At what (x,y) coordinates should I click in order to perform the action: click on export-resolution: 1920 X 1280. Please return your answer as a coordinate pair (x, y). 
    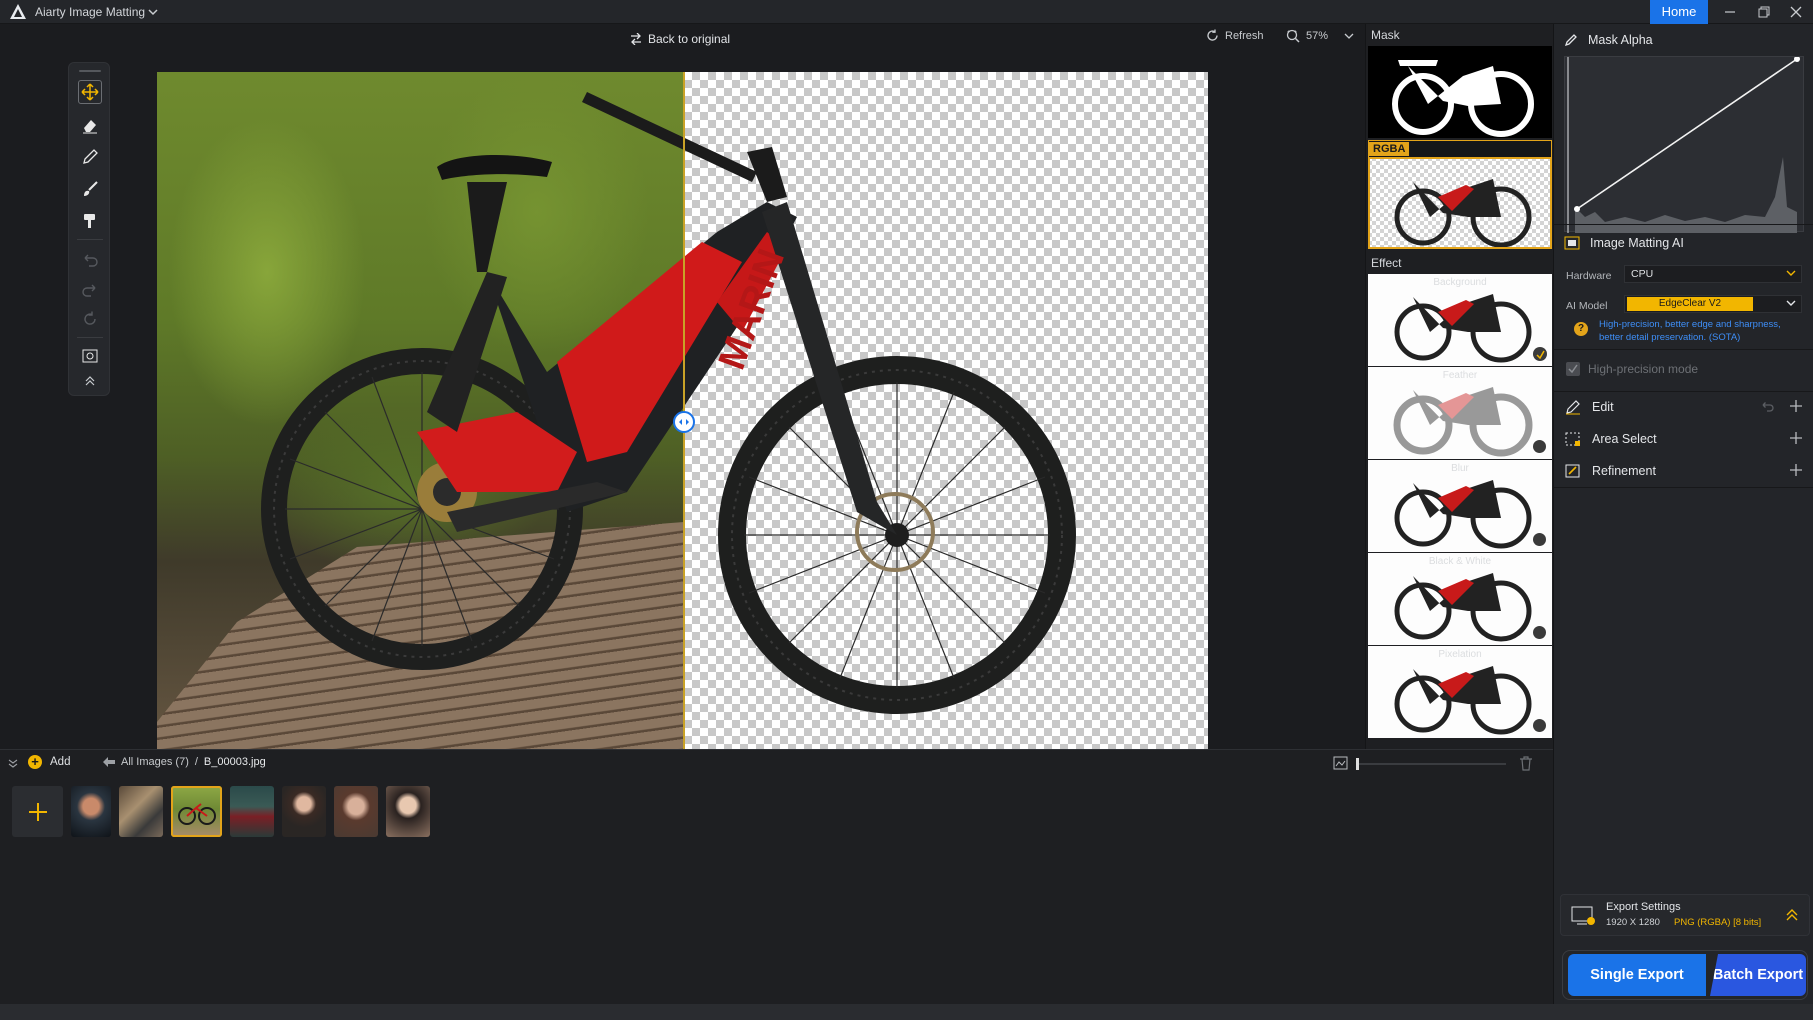
    Looking at the image, I should click on (1633, 922).